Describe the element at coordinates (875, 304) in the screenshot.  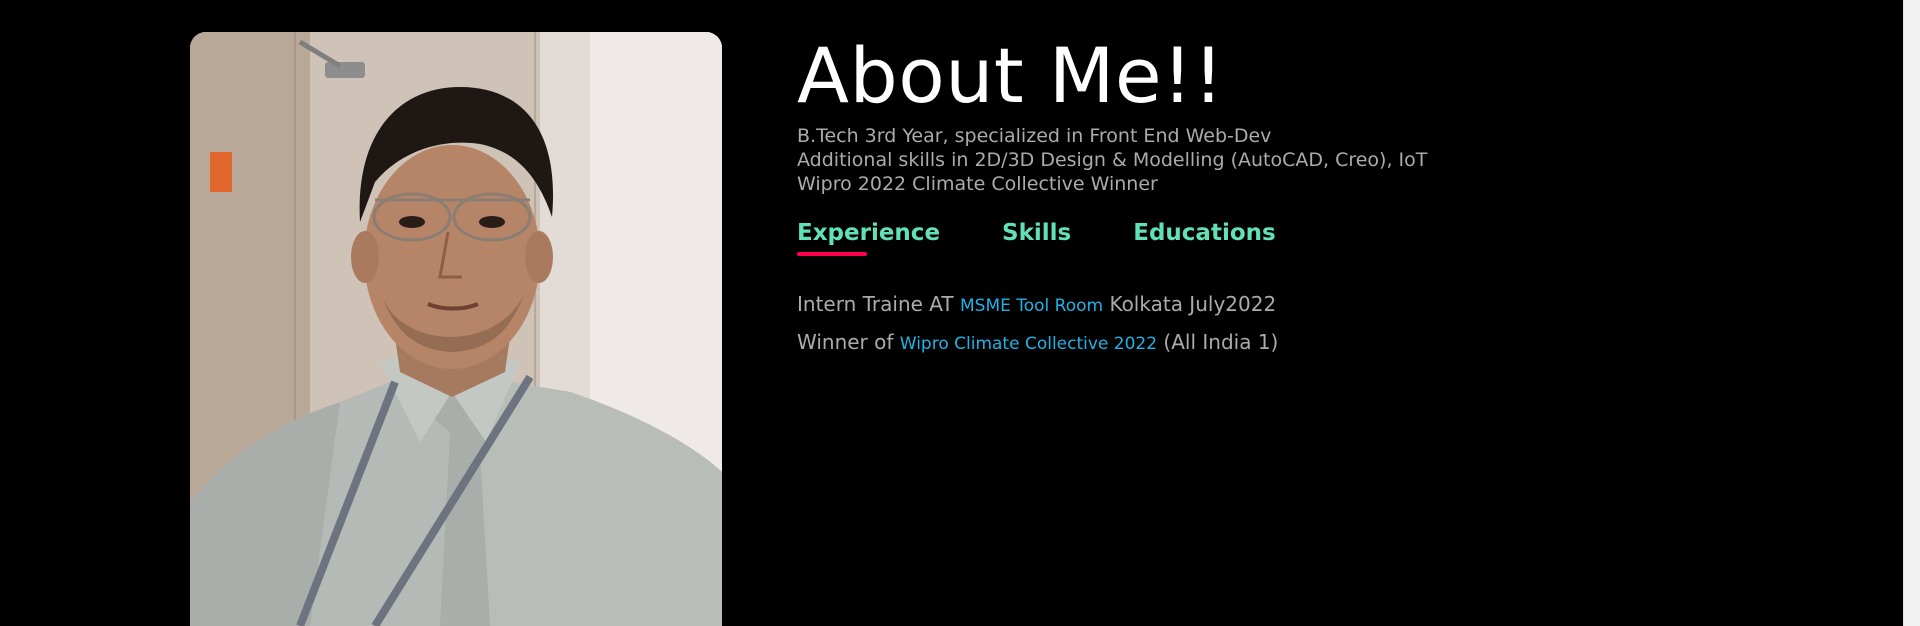
I see `experience-text: Intern Traine AT` at that location.